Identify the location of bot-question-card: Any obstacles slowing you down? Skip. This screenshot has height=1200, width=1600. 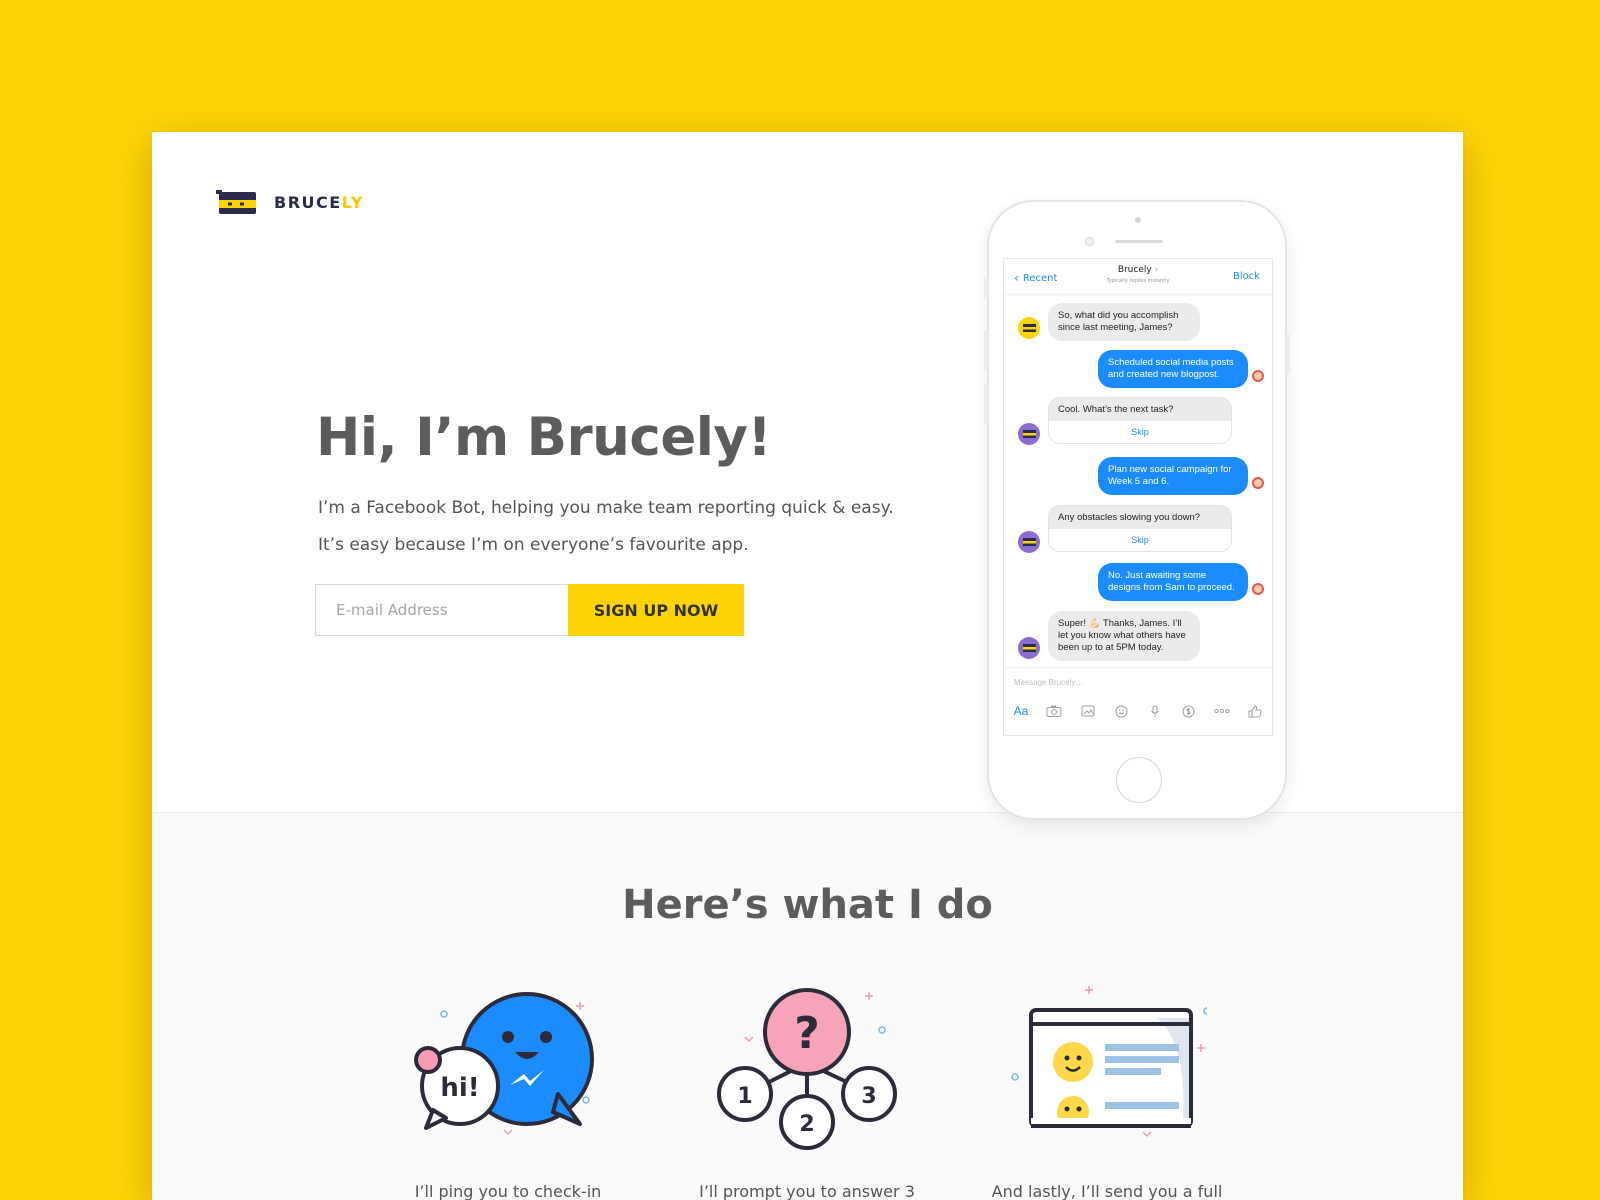
(1140, 528).